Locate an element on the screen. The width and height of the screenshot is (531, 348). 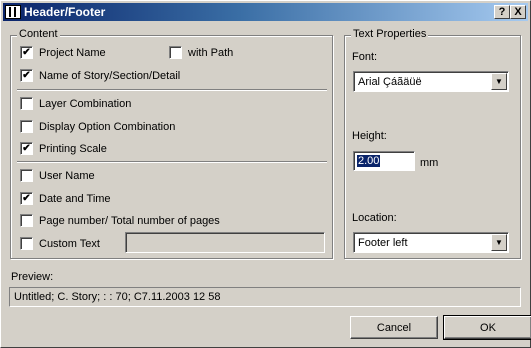
cancel-button: Cancel is located at coordinates (394, 327).